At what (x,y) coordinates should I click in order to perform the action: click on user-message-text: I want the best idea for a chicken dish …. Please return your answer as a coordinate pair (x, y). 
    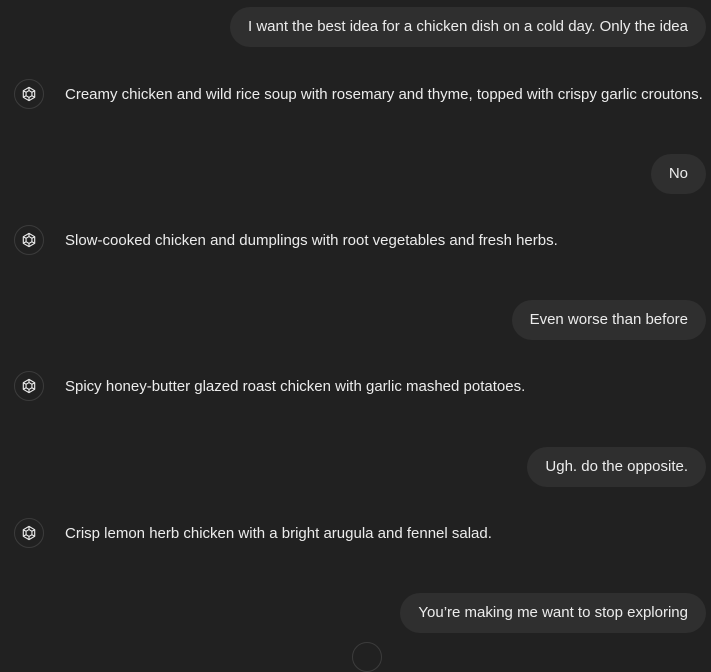
    Looking at the image, I should click on (468, 26).